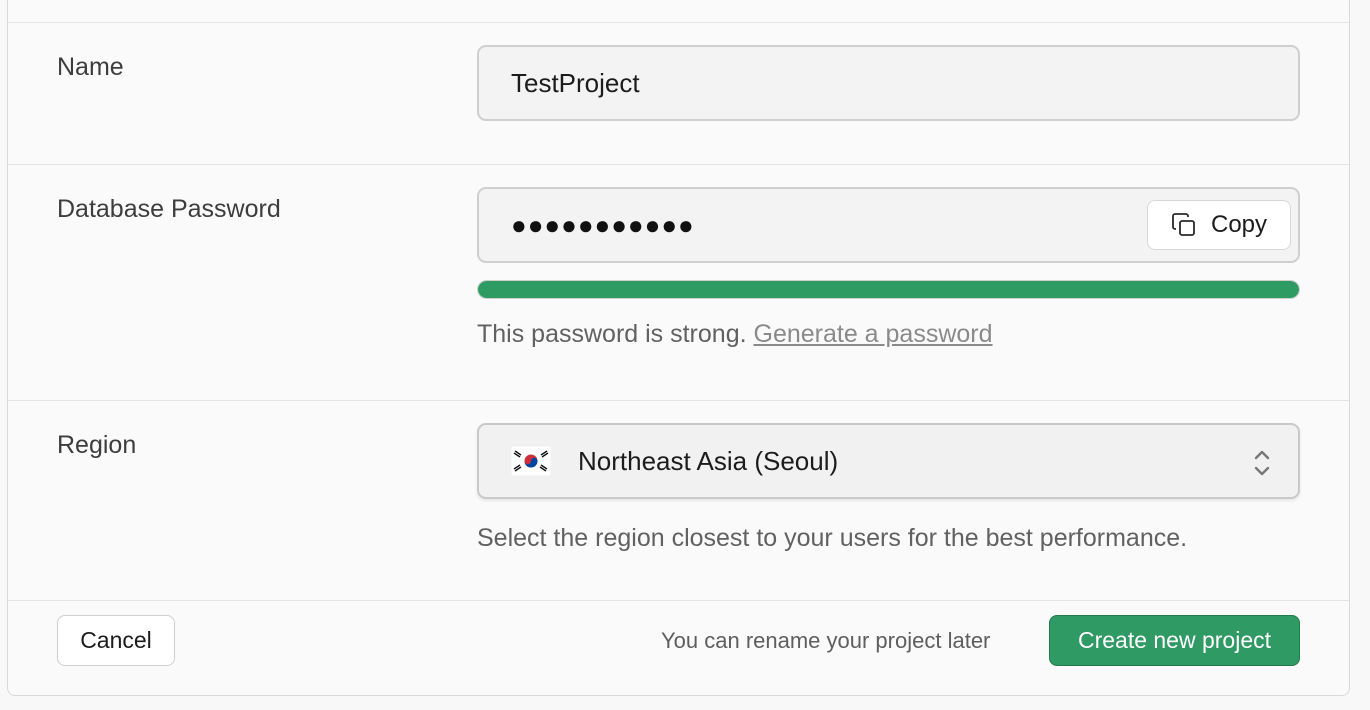 The width and height of the screenshot is (1370, 710). I want to click on region-select: Northeast Asia (Seoul), so click(888, 461).